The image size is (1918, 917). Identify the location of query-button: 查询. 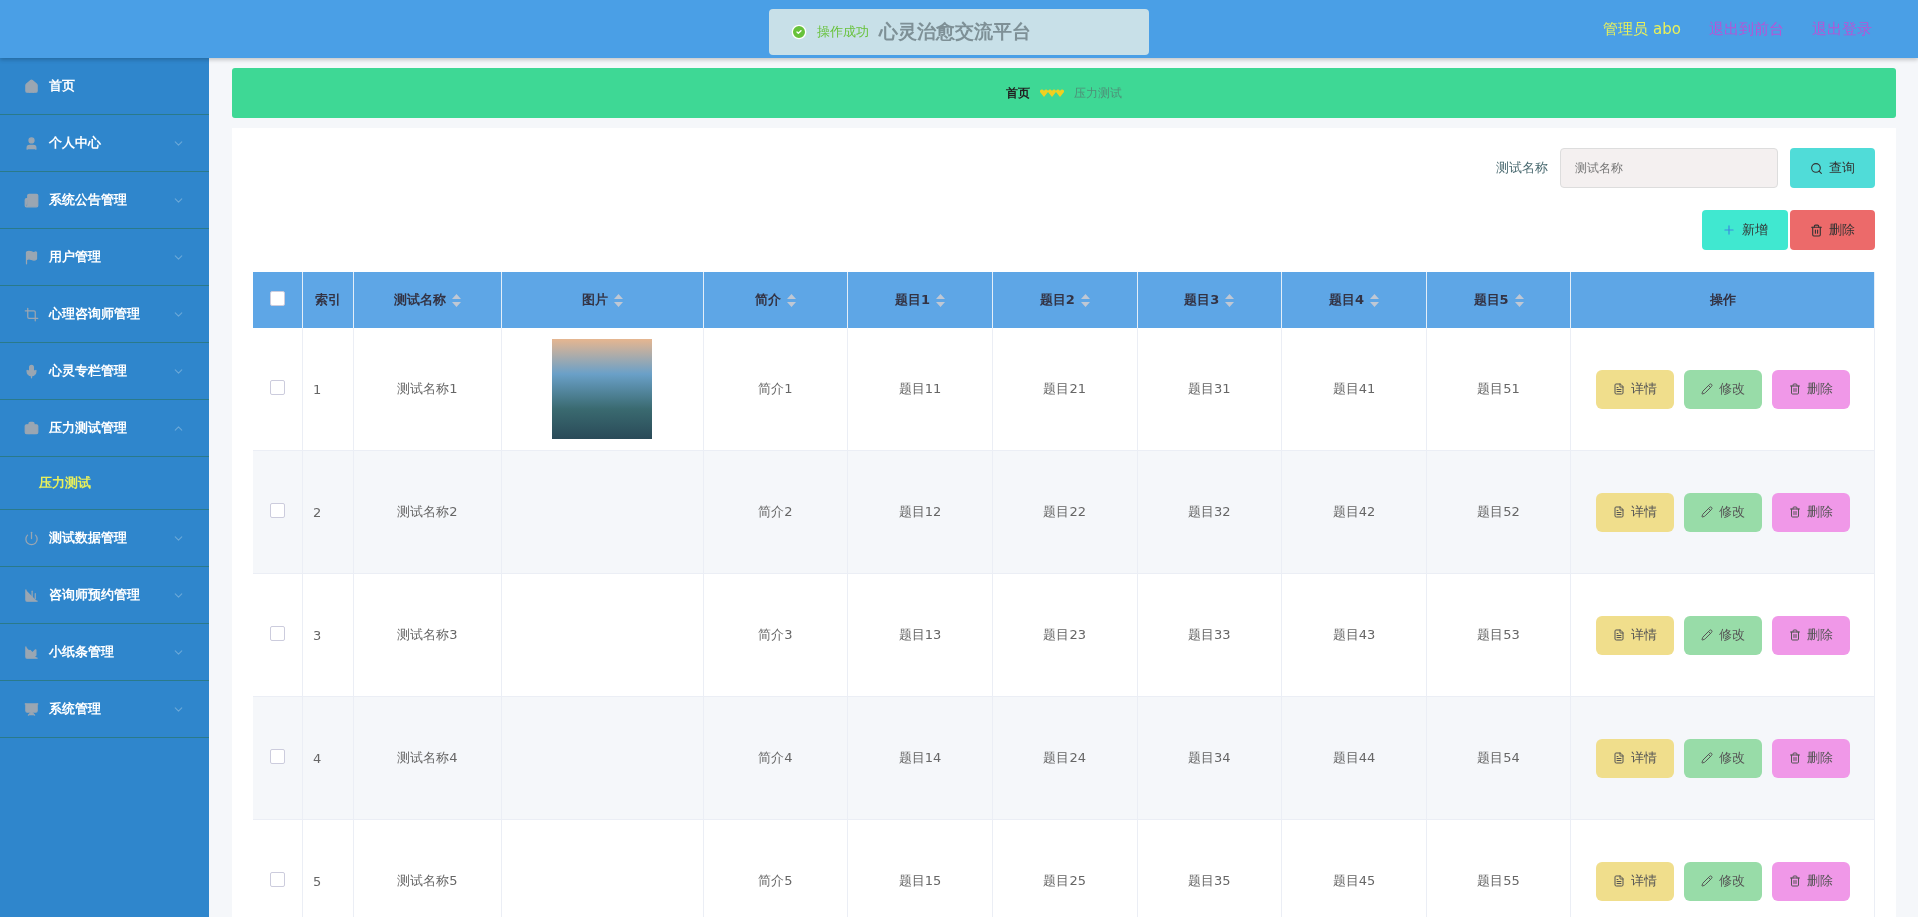
(1832, 168).